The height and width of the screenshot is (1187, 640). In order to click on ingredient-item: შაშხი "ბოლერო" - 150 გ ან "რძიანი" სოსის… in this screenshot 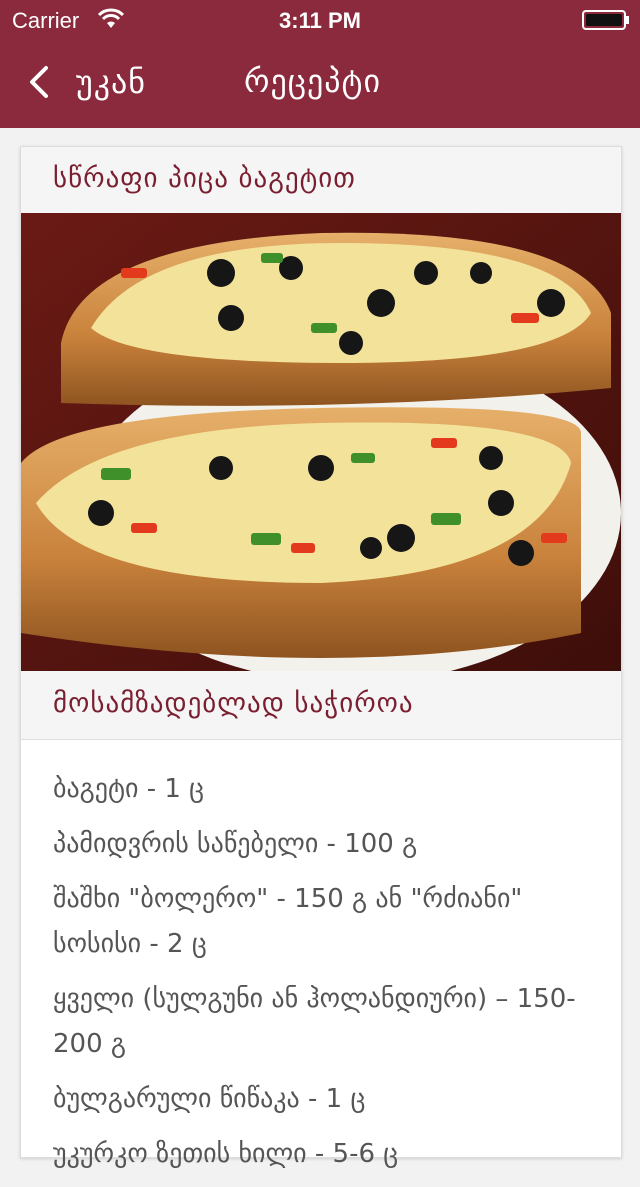, I will do `click(288, 921)`.